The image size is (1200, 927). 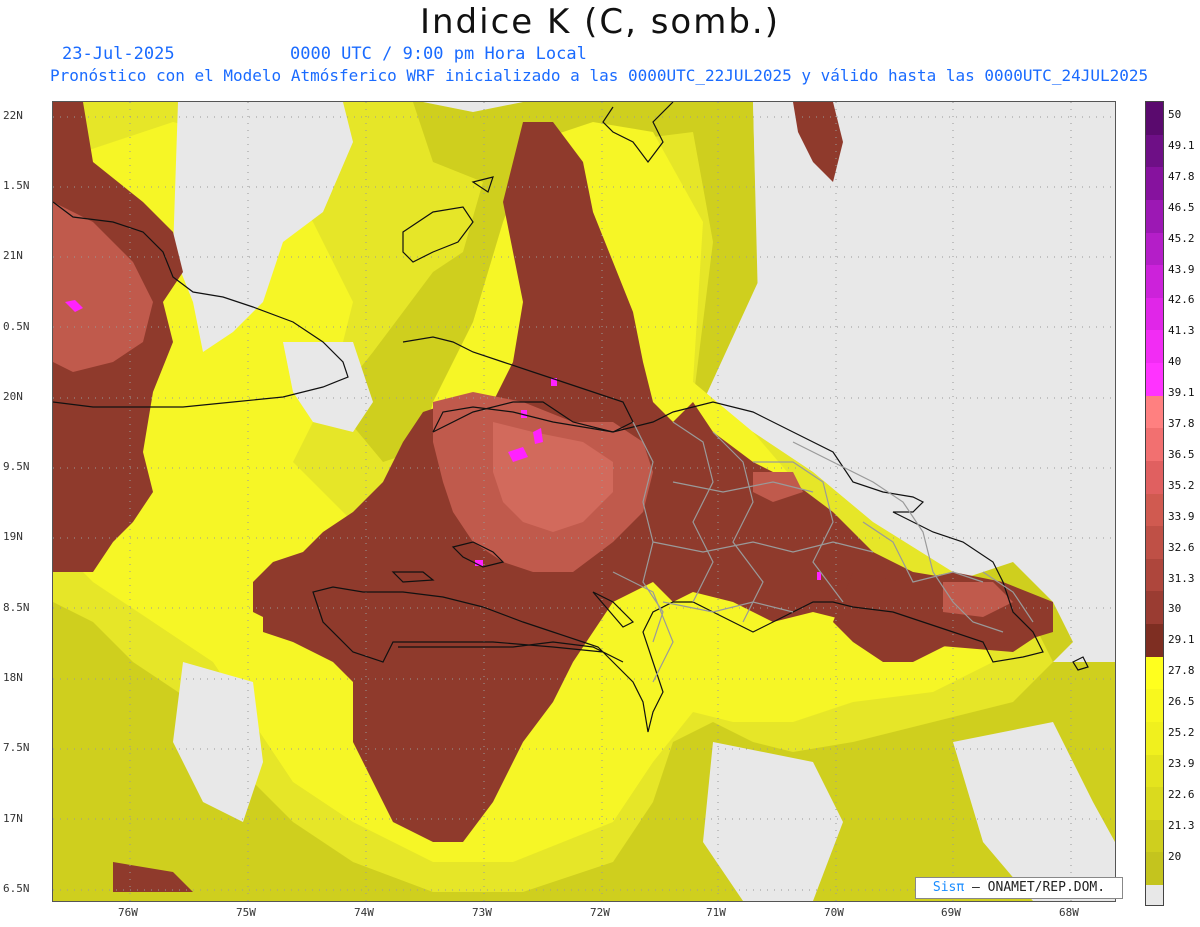 I want to click on sispi-logo: Sisπ, so click(x=948, y=887).